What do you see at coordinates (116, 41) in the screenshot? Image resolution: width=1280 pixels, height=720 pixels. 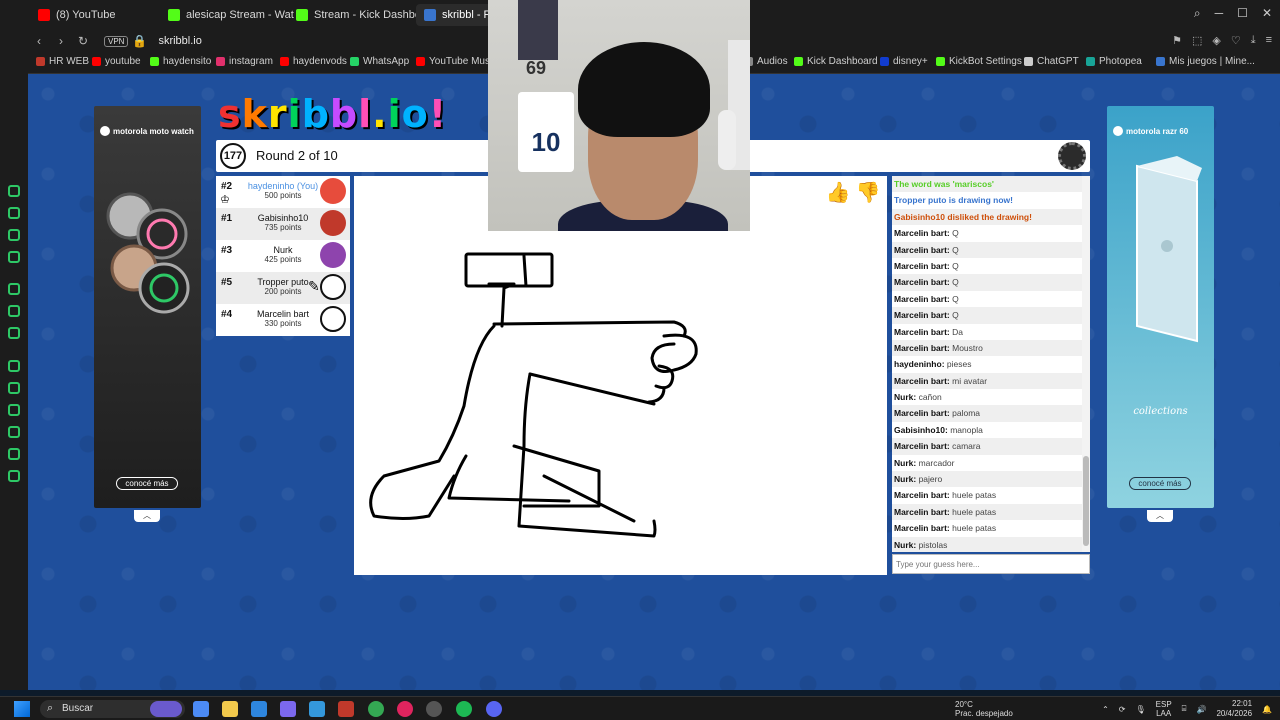 I see `vpn-badge: VPN` at bounding box center [116, 41].